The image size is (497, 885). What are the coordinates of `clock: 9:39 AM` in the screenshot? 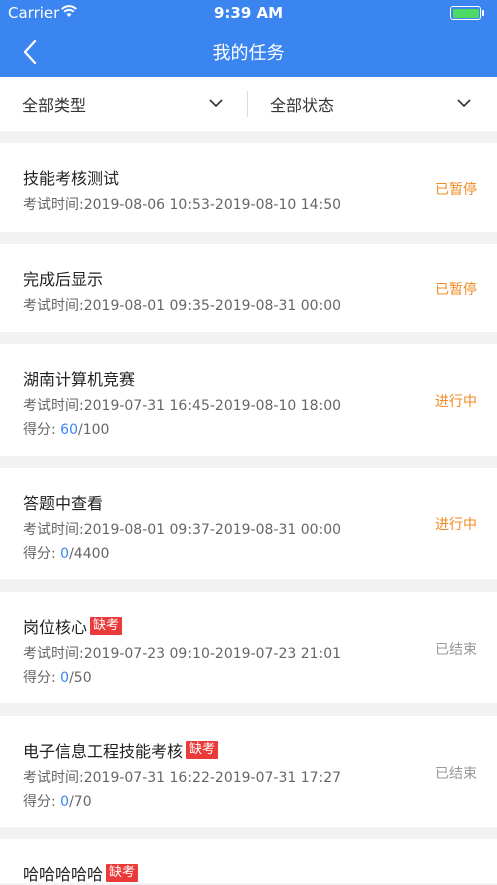 It's located at (248, 13).